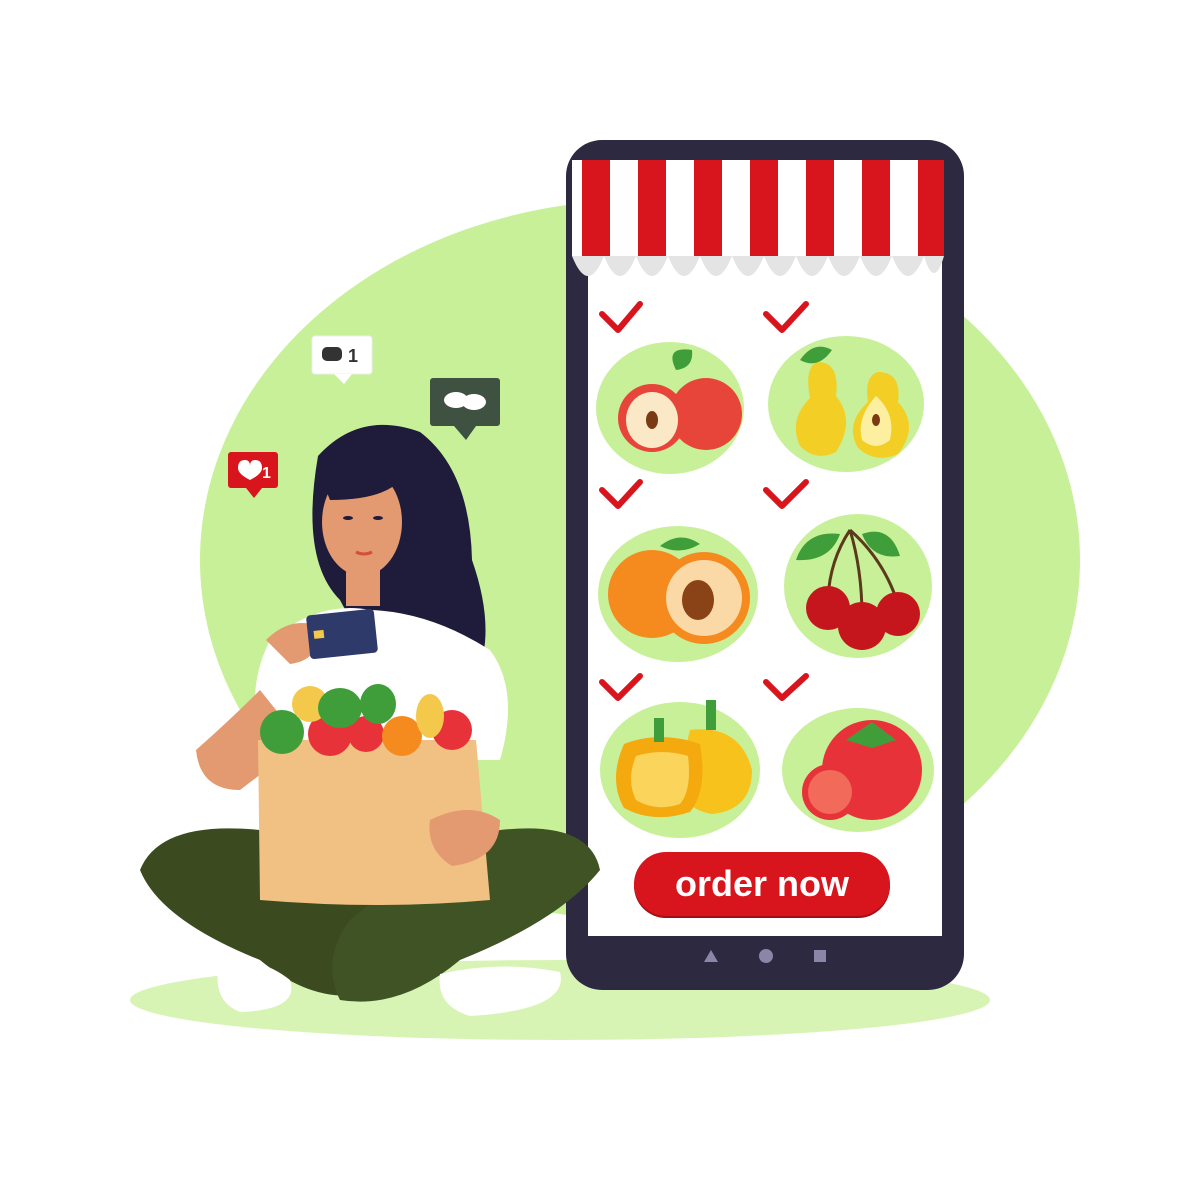  What do you see at coordinates (353, 356) in the screenshot?
I see `comment-count: 1` at bounding box center [353, 356].